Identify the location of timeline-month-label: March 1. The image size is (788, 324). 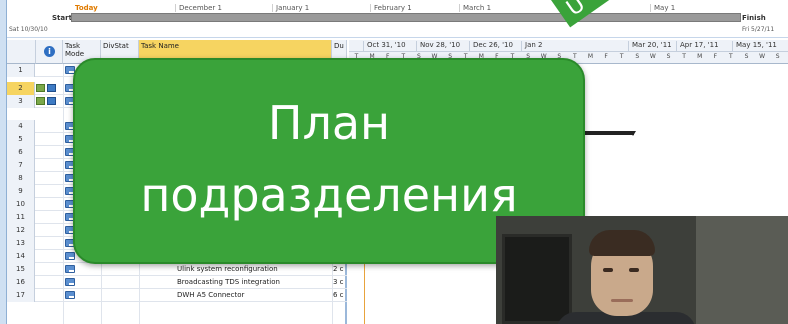
(475, 8).